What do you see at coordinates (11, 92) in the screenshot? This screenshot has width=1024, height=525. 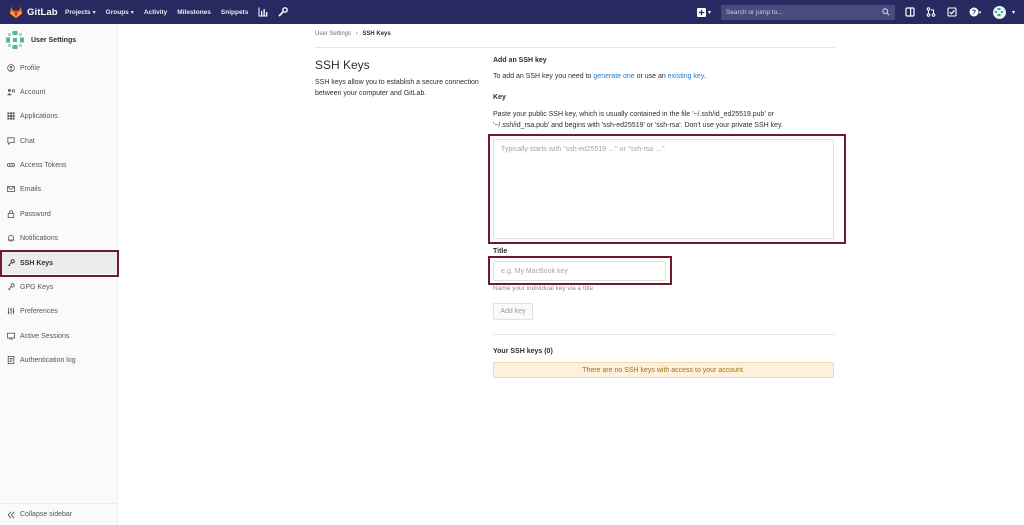 I see `account-icon` at bounding box center [11, 92].